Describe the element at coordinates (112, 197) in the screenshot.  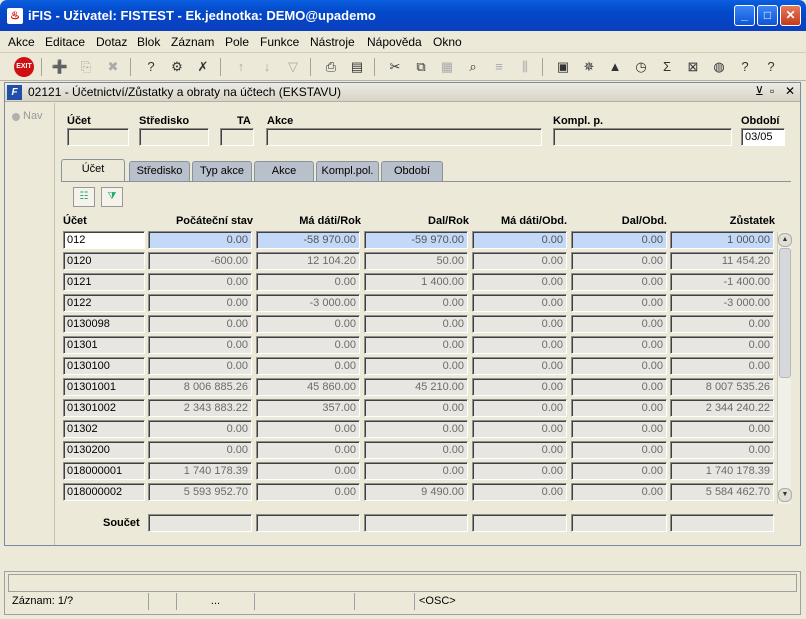
I see `filter-data-icon: ⧩` at that location.